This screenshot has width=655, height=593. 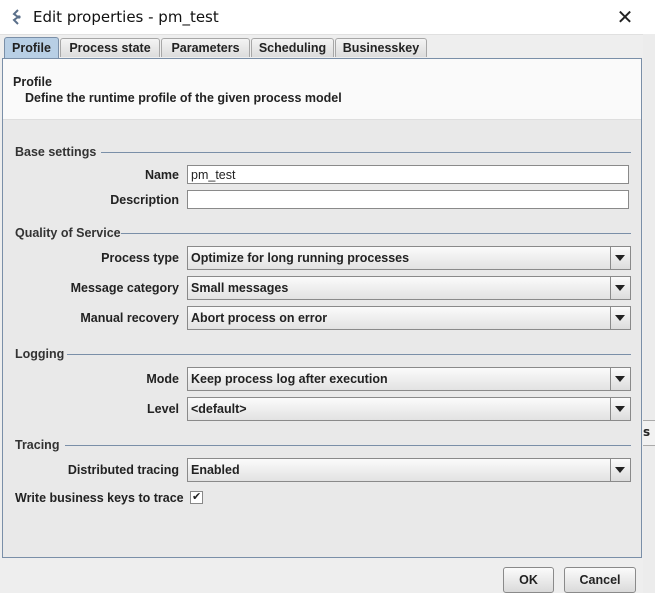 I want to click on checkmark-icon: ✔, so click(x=197, y=496).